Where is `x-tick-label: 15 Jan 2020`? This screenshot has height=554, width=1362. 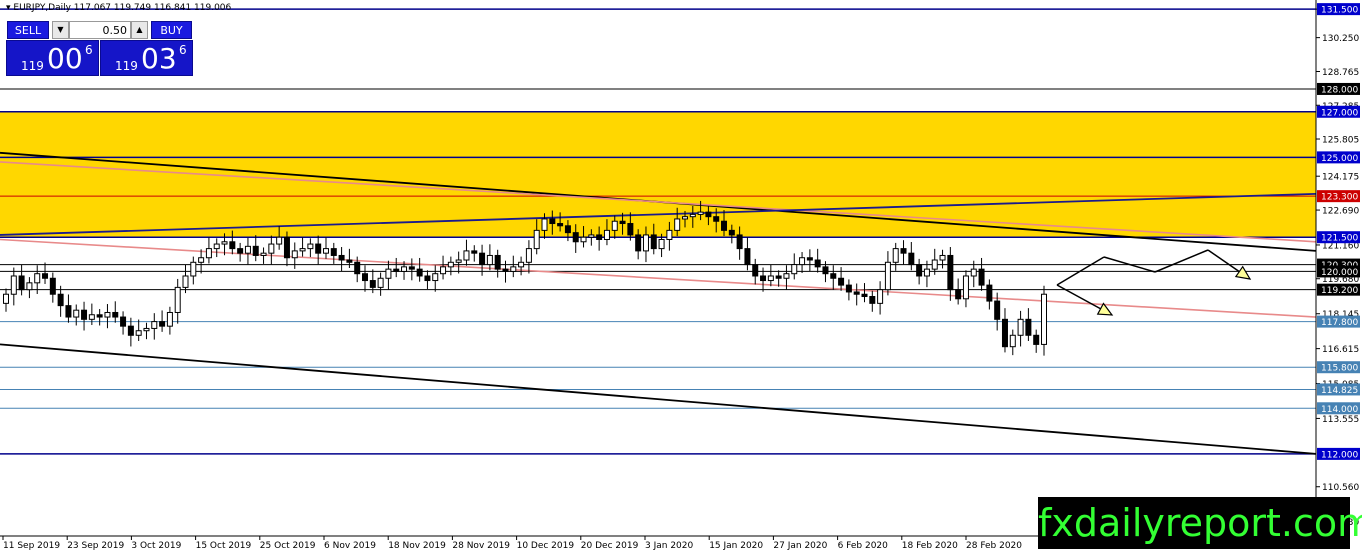 x-tick-label: 15 Jan 2020 is located at coordinates (736, 546).